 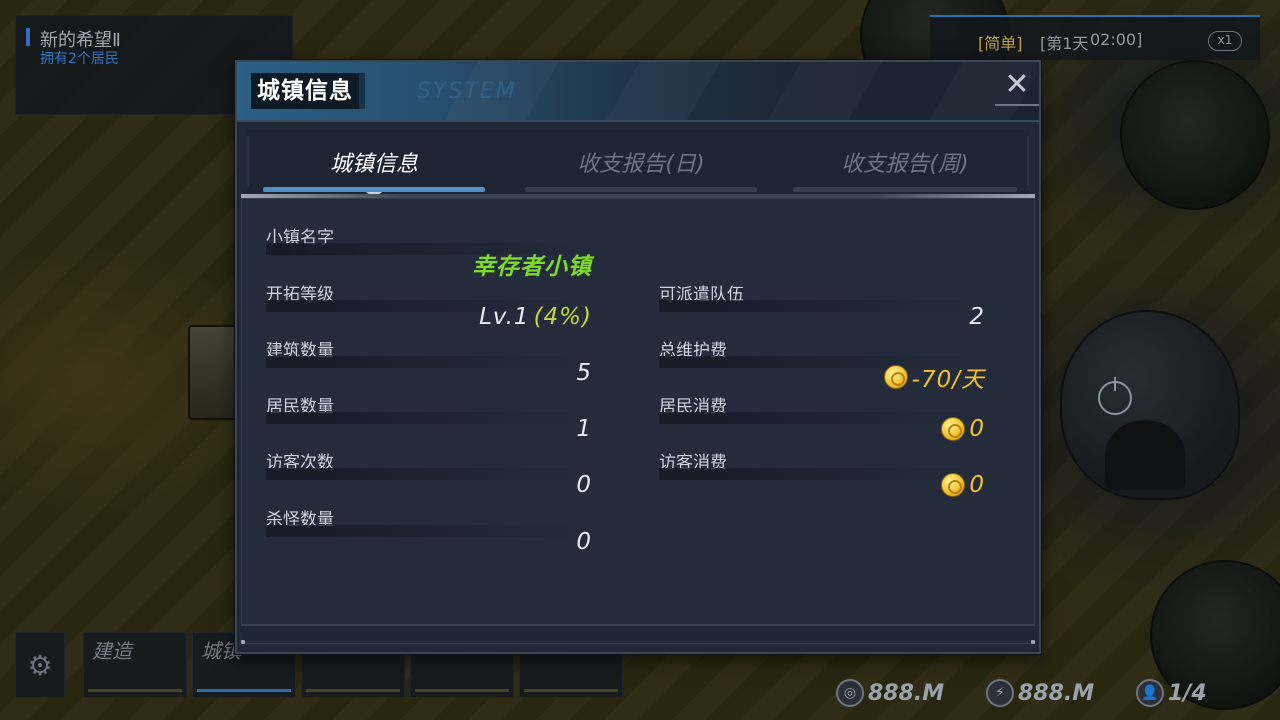 I want to click on build-button-label: 建造, so click(x=112, y=651).